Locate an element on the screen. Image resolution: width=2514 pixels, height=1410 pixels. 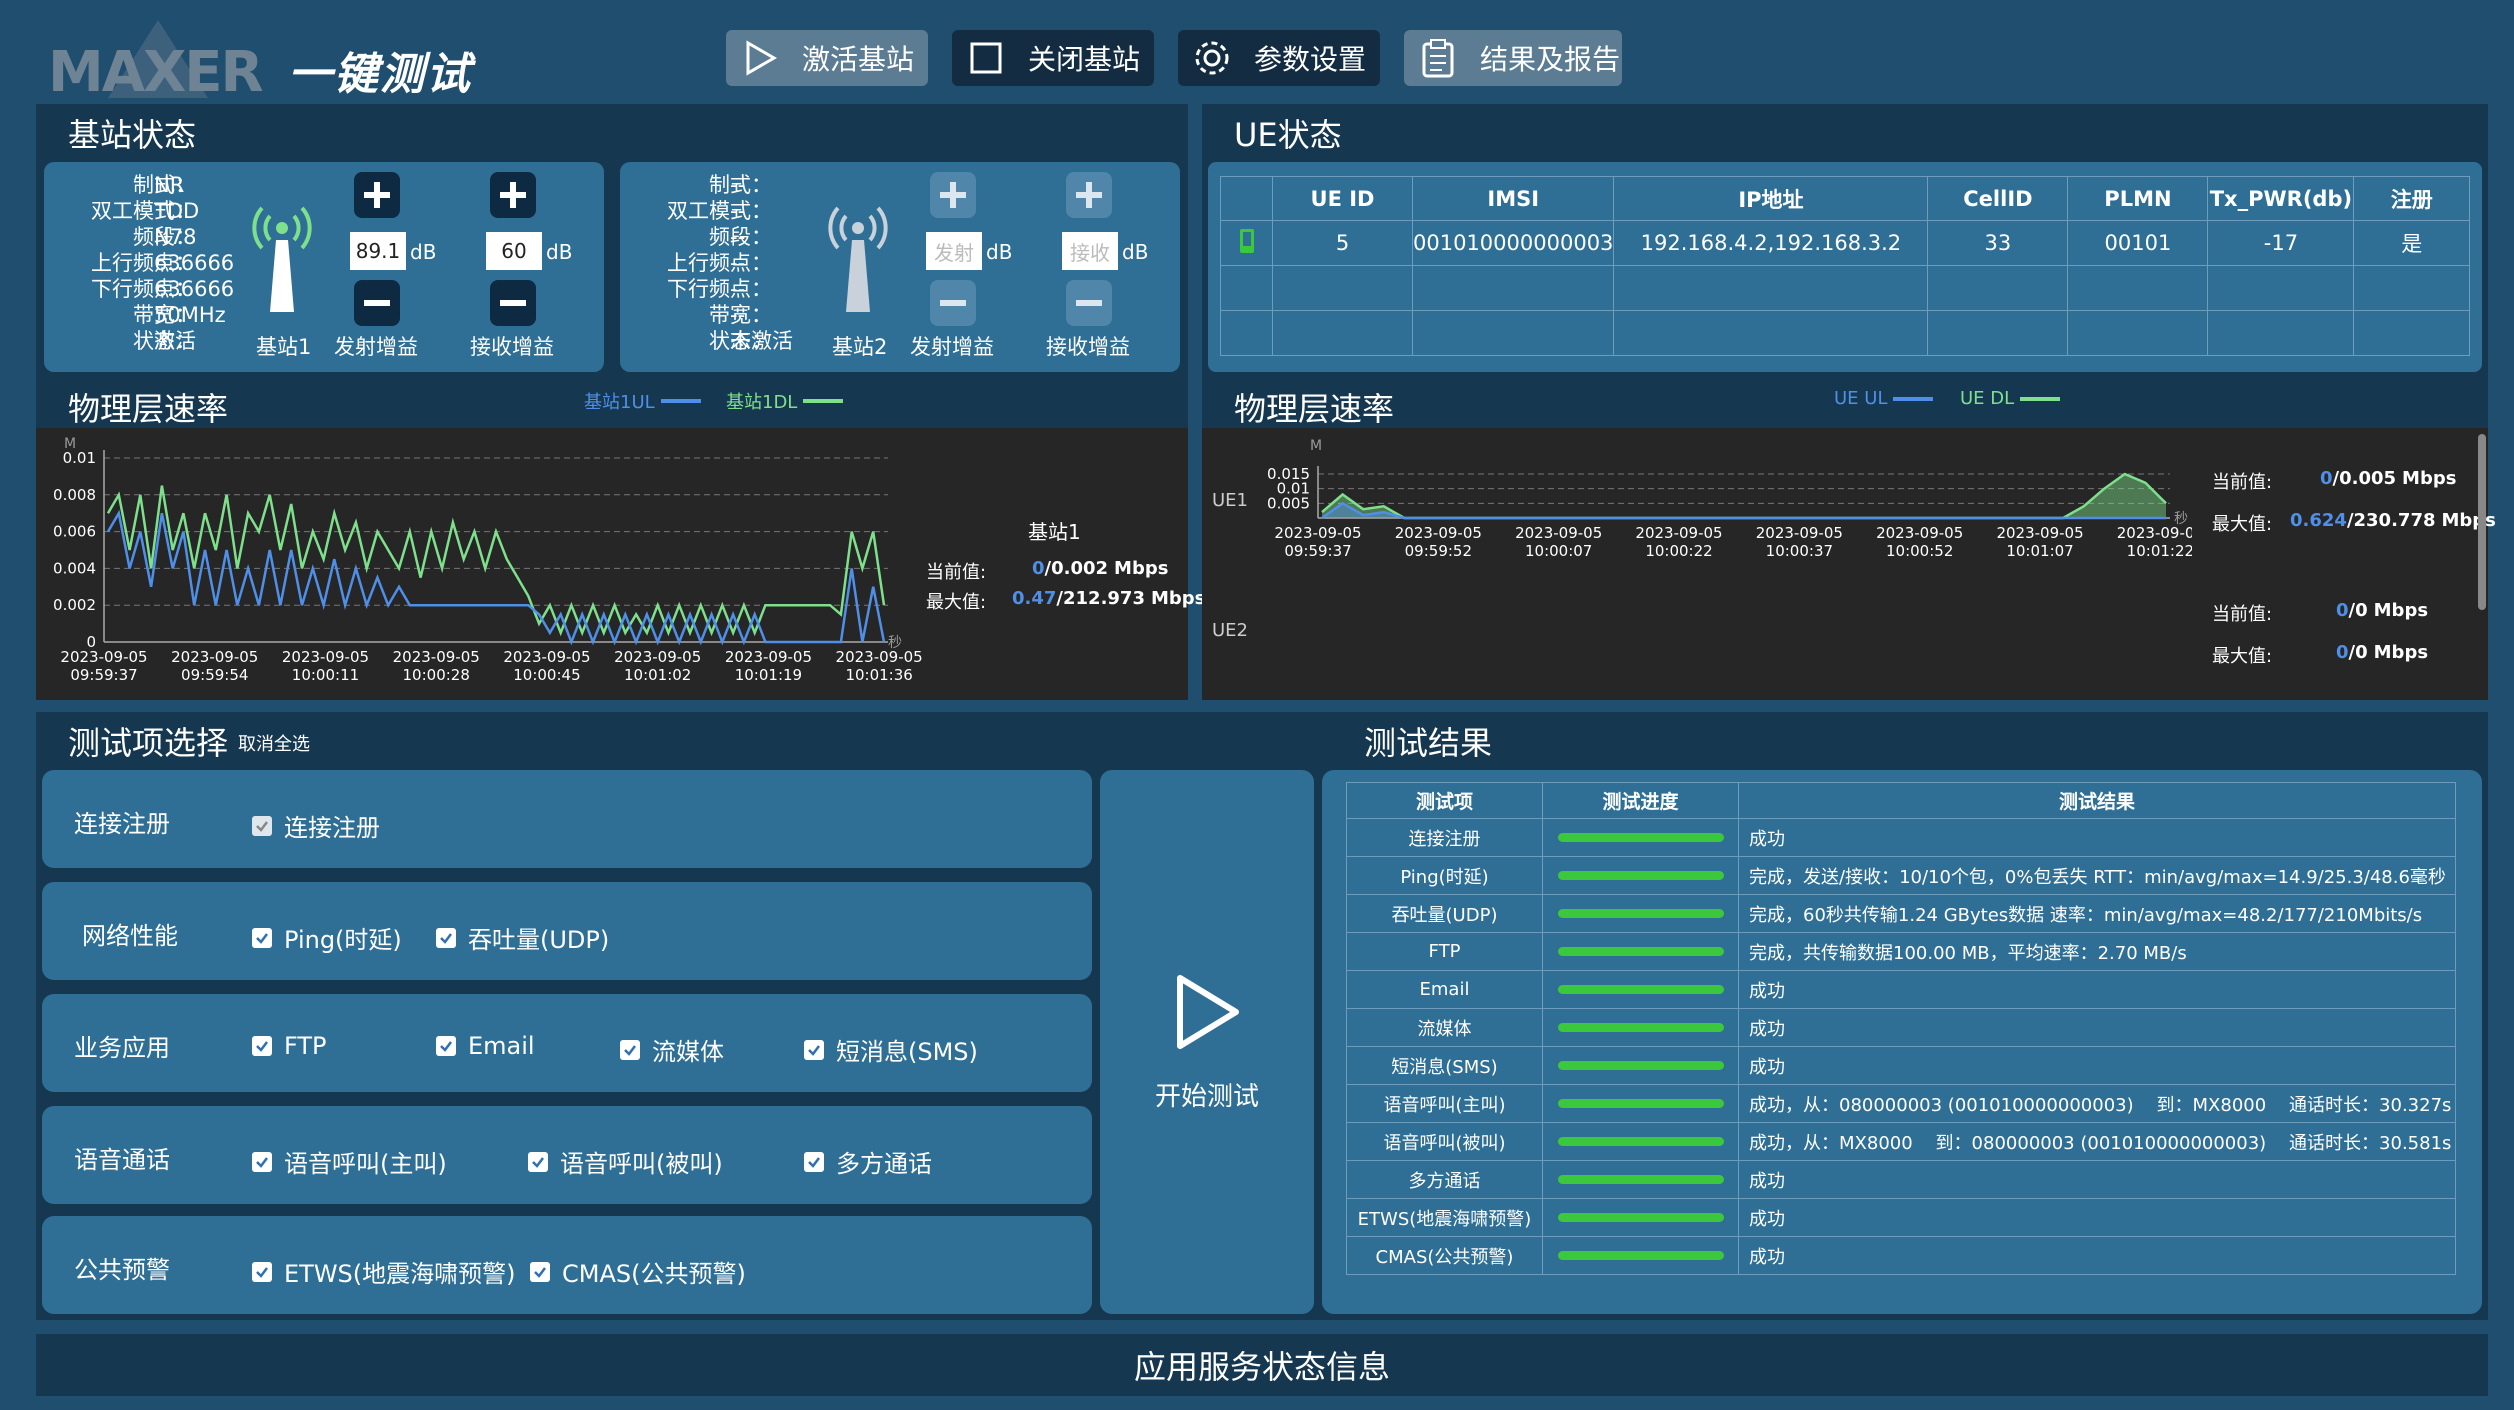
x-tick-label: 10:01:07 is located at coordinates (2039, 551).